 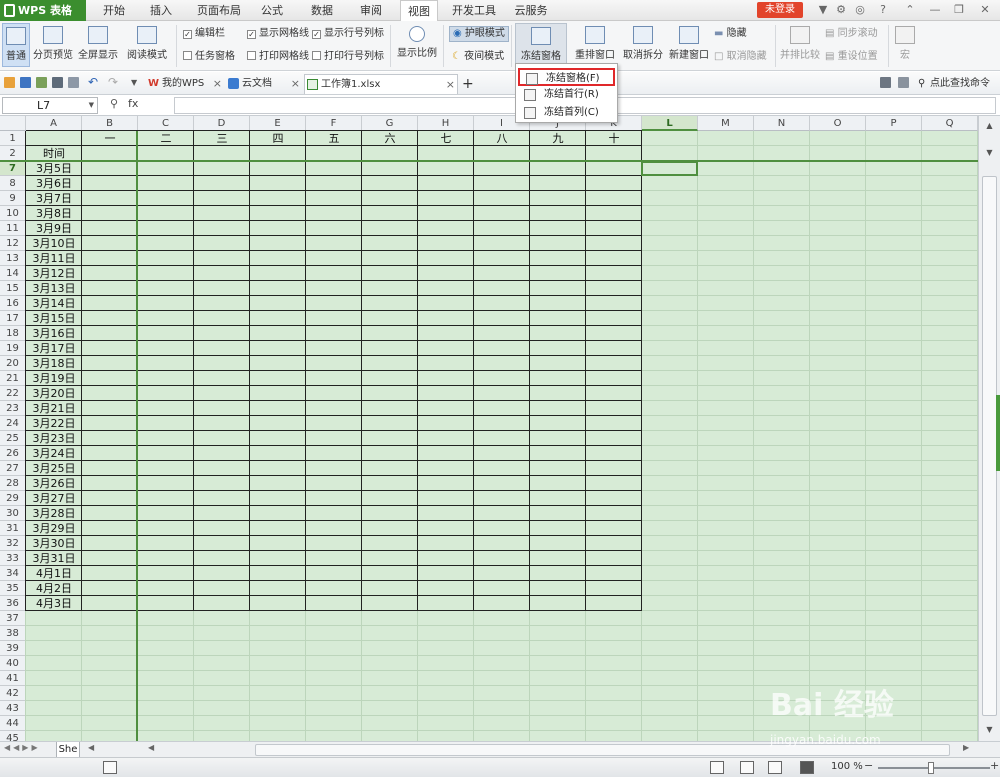 What do you see at coordinates (54, 363) in the screenshot?
I see `table-cell: 3月18日` at bounding box center [54, 363].